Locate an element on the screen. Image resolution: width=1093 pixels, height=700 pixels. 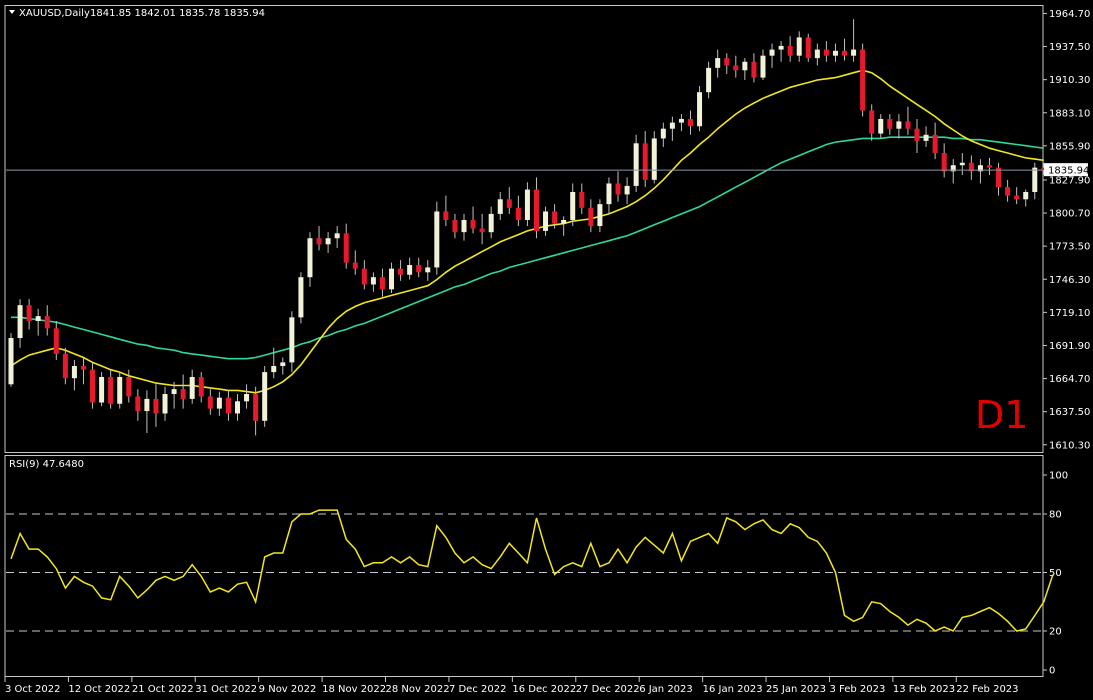
time-tick-label: 6 Jan 2023 is located at coordinates (666, 689).